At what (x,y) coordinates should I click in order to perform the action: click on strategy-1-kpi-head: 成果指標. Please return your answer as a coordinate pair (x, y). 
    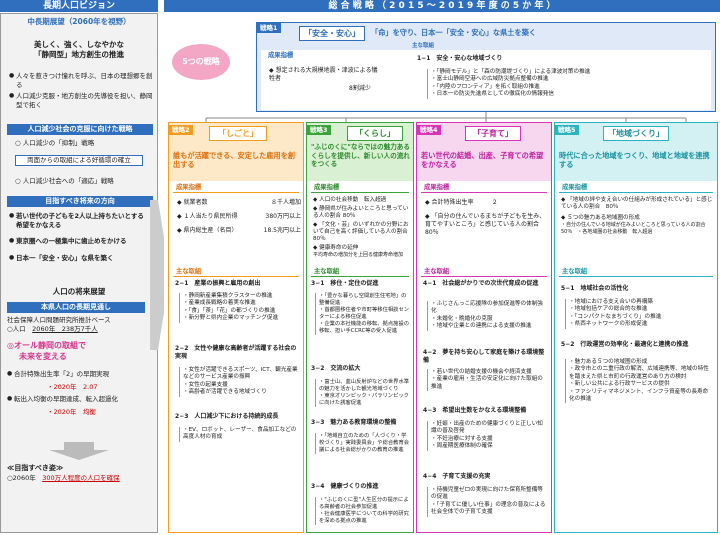
    Looking at the image, I should click on (281, 55).